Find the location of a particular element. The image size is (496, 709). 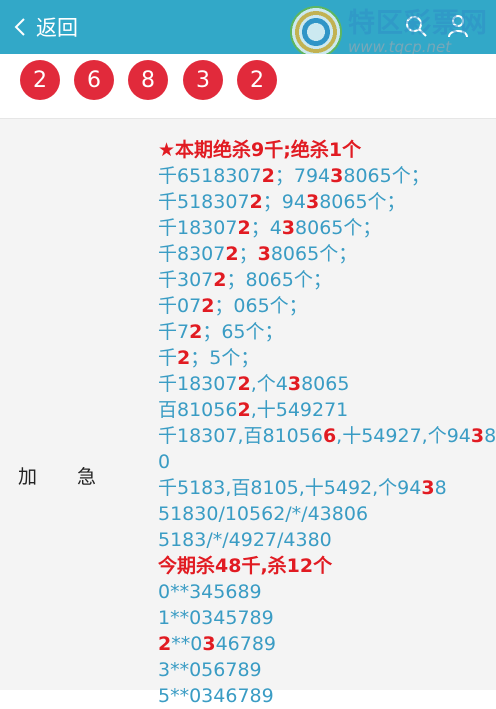

prediction-line: 千18307,百810566,十54927,个9438 is located at coordinates (327, 436).